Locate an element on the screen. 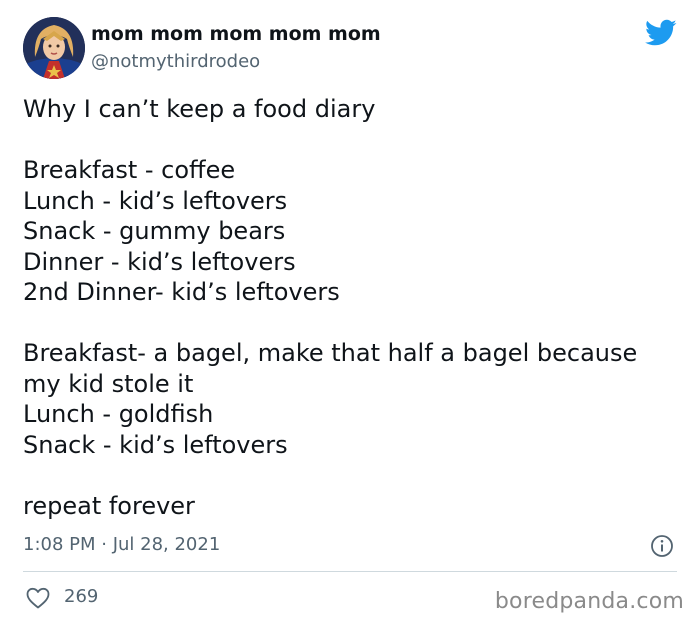 The width and height of the screenshot is (700, 625). tweet-line: Snack - kid’s leftovers is located at coordinates (155, 444).